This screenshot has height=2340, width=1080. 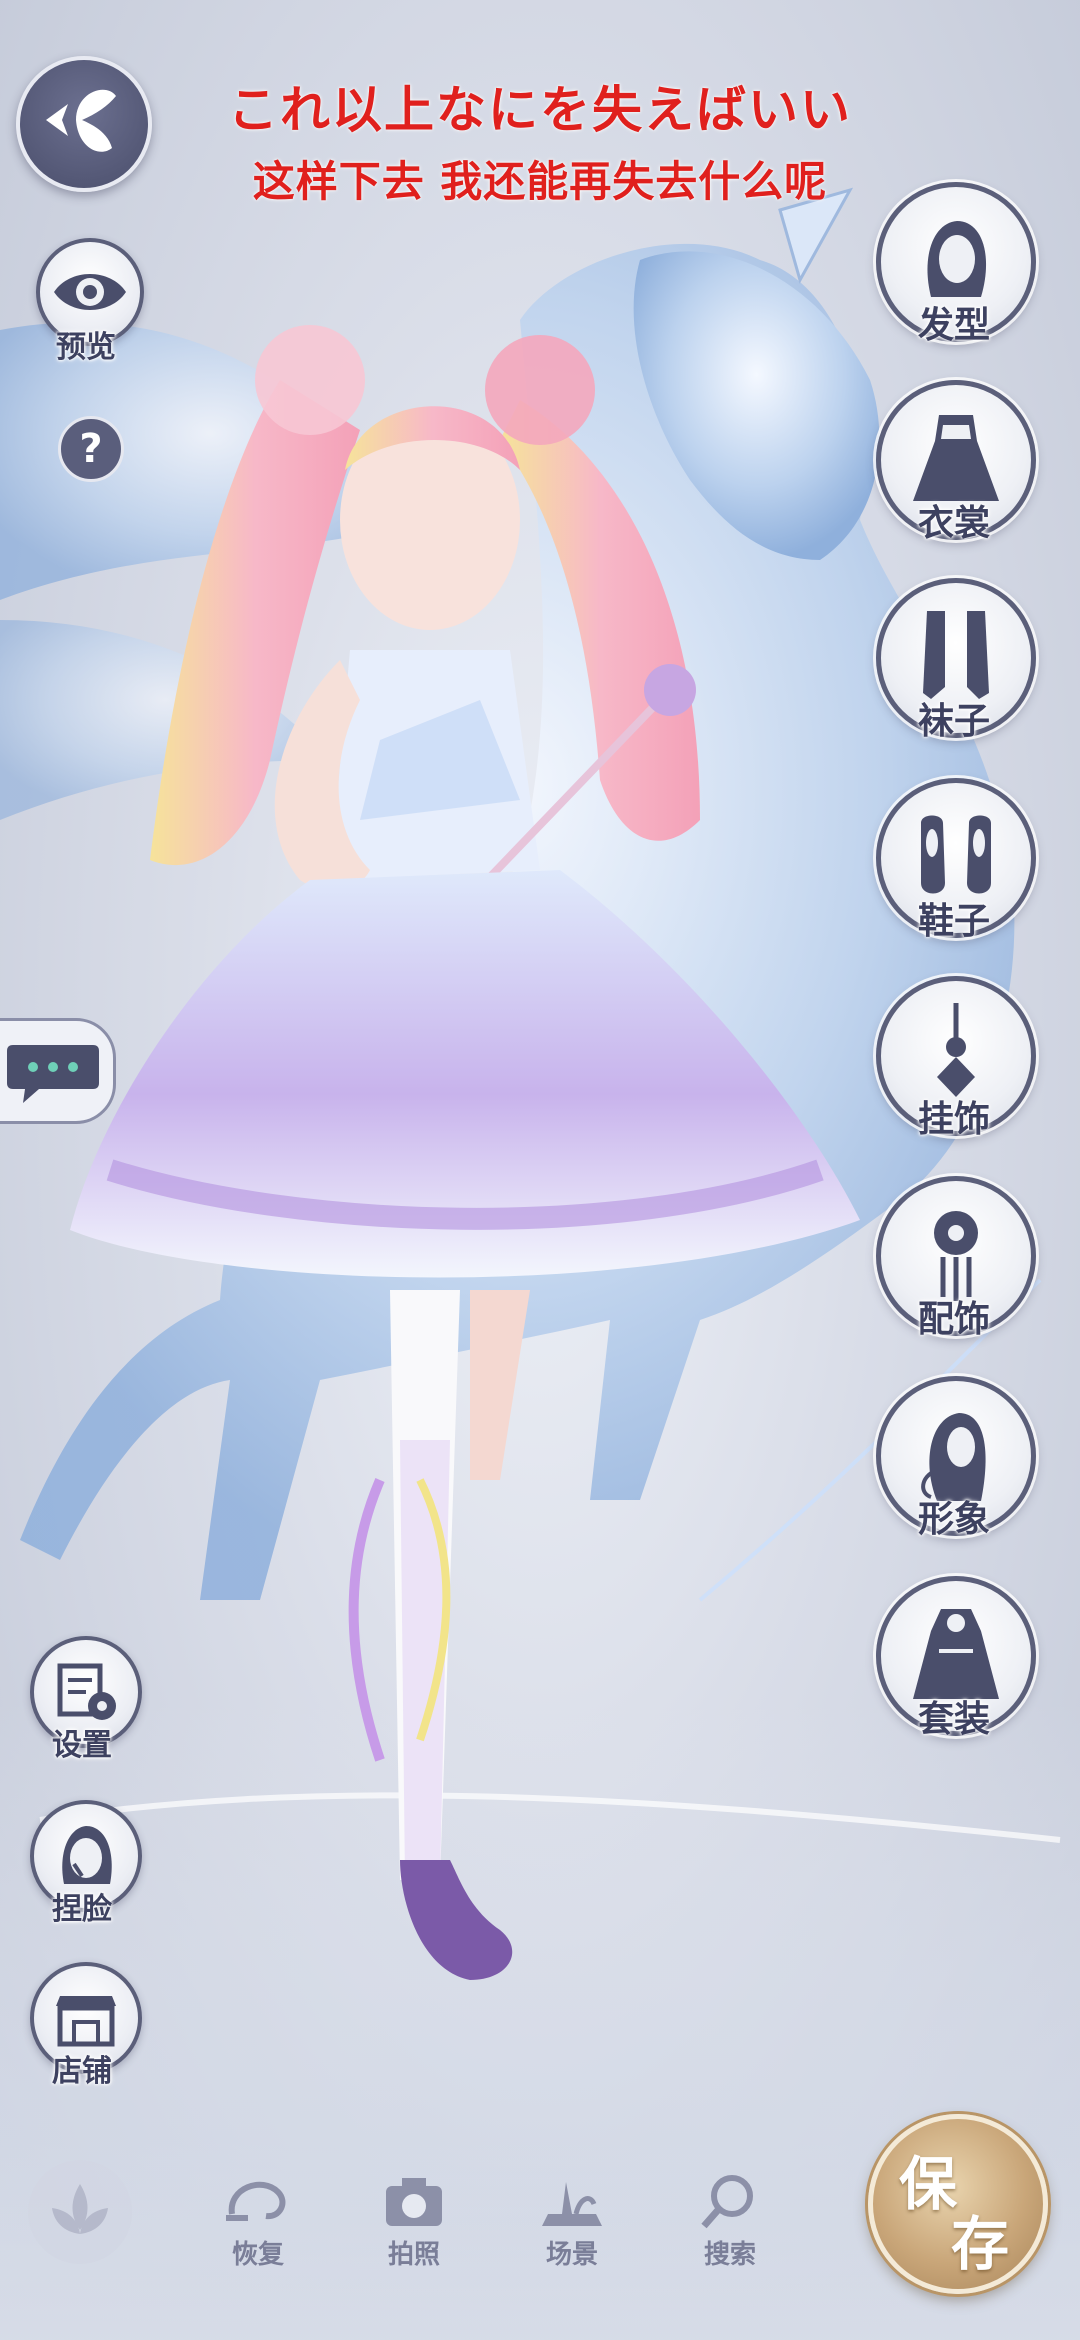 I want to click on restore-button: 恢复, so click(x=258, y=2219).